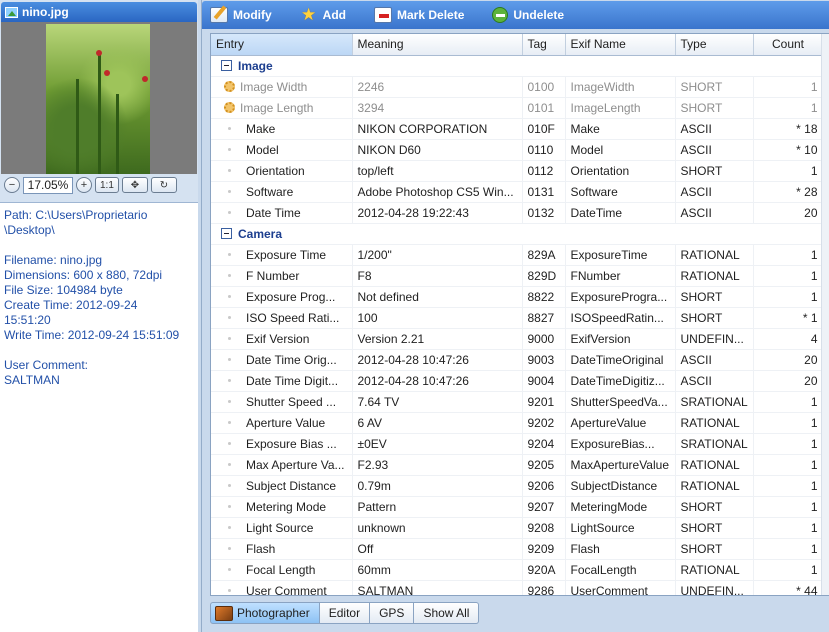 The height and width of the screenshot is (632, 829). What do you see at coordinates (431, 15) in the screenshot?
I see `mark-delete-label: Mark Delete` at bounding box center [431, 15].